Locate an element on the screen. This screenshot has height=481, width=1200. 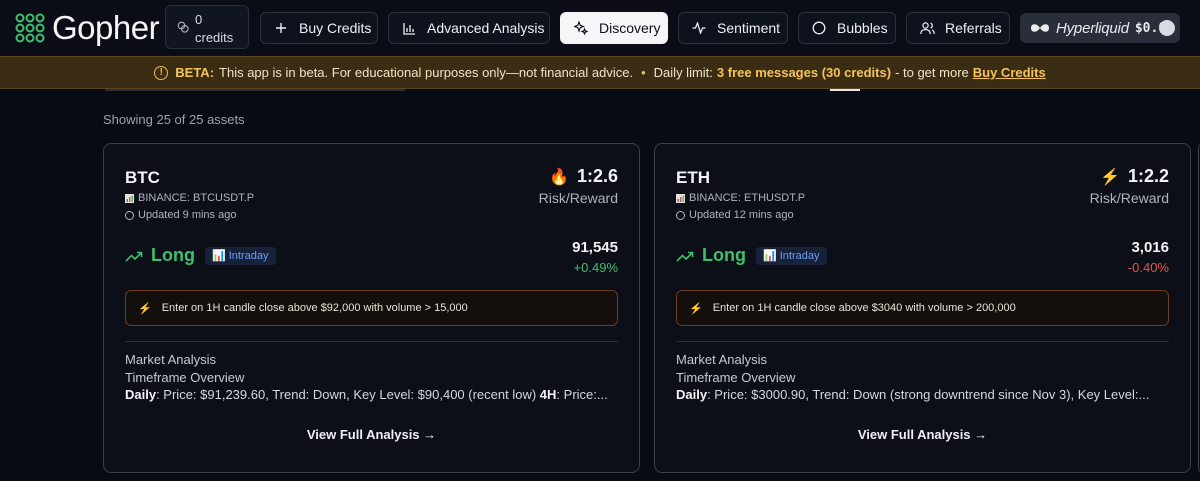
buy-credits-label: Buy Credits is located at coordinates (335, 28).